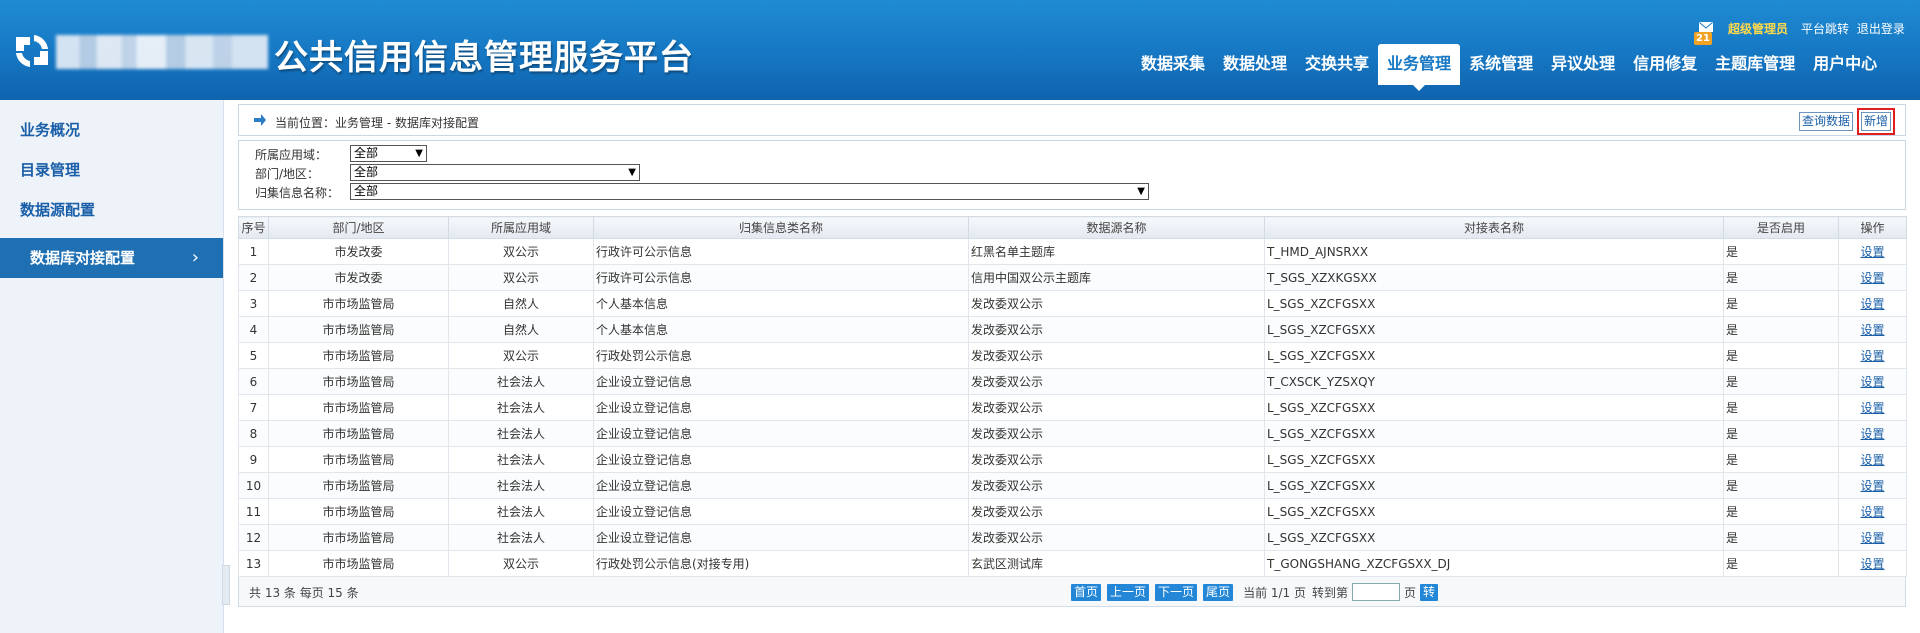 This screenshot has width=1920, height=633. I want to click on goto-page-input, so click(1376, 592).